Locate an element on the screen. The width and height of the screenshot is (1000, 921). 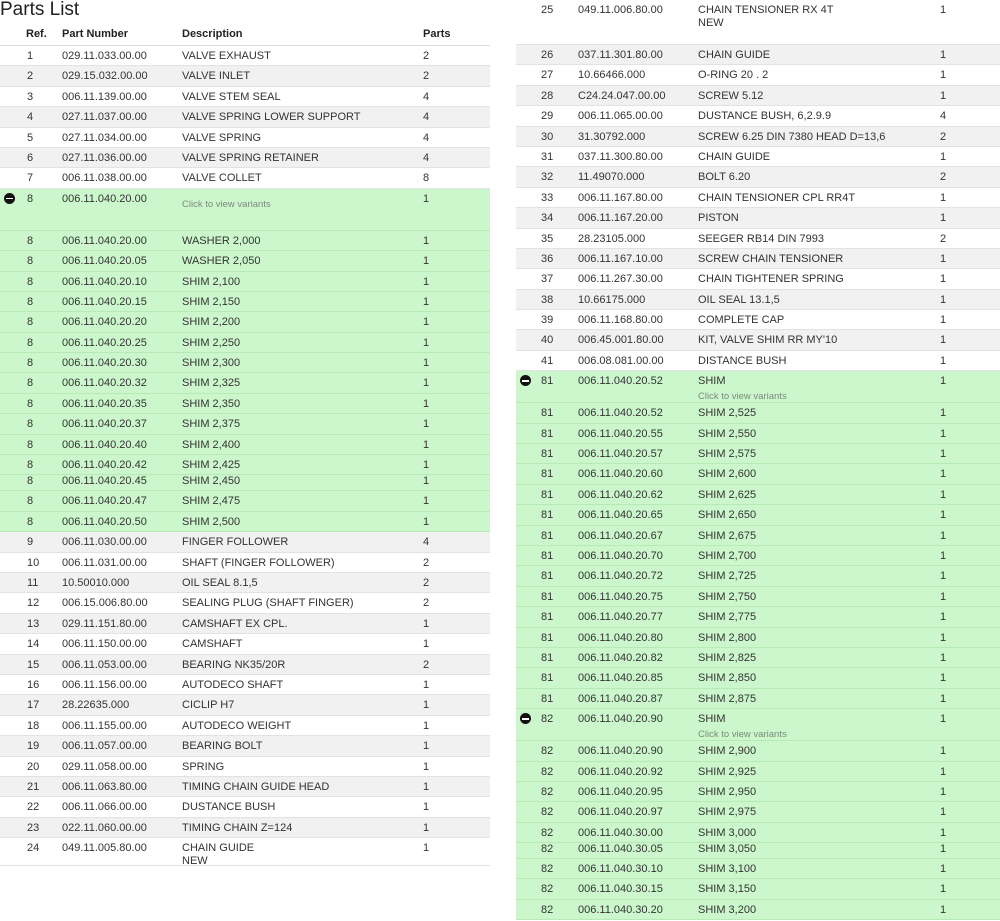
table-row: 39 006.11.168.80.00 COMPLETE CAP 1 is located at coordinates (758, 320).